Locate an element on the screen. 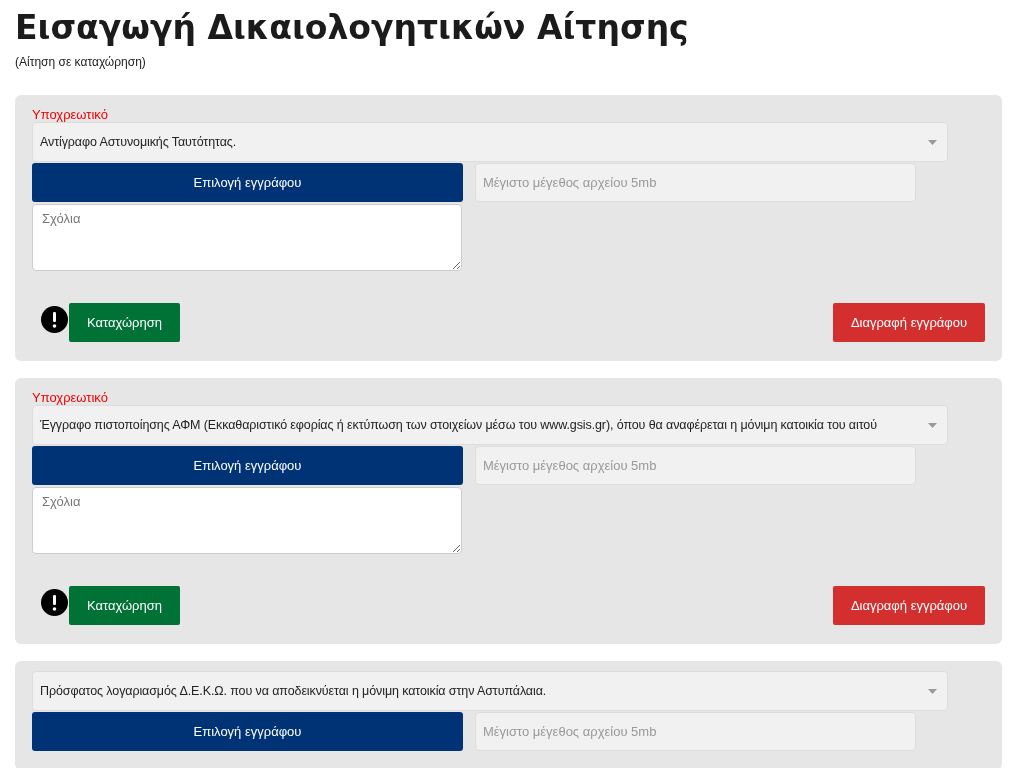 This screenshot has height=768, width=1016. document-type-select: Πρόσφατος λογαριασμός Δ.Ε.Κ.Ω. που να αποδεικνύεται η μόνιμη κατοικία στην Αστυπάλαια. is located at coordinates (490, 691).